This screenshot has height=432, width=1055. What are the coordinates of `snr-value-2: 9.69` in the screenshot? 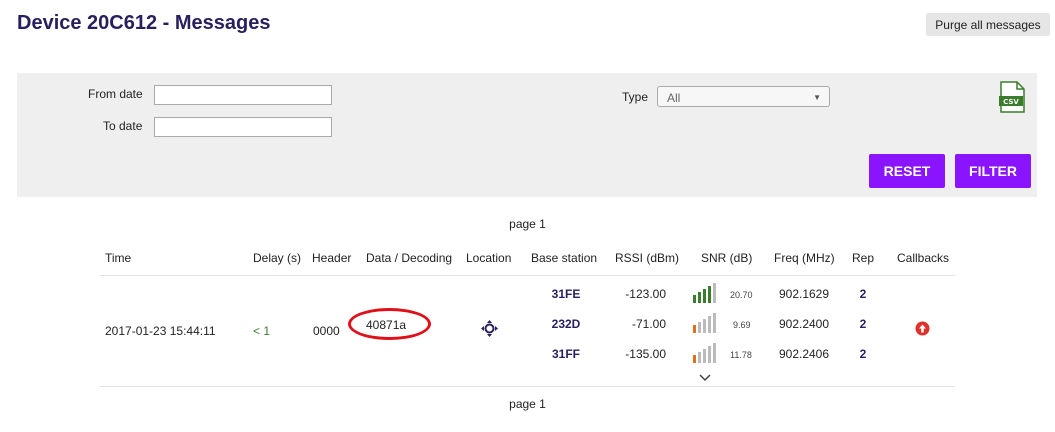 It's located at (742, 325).